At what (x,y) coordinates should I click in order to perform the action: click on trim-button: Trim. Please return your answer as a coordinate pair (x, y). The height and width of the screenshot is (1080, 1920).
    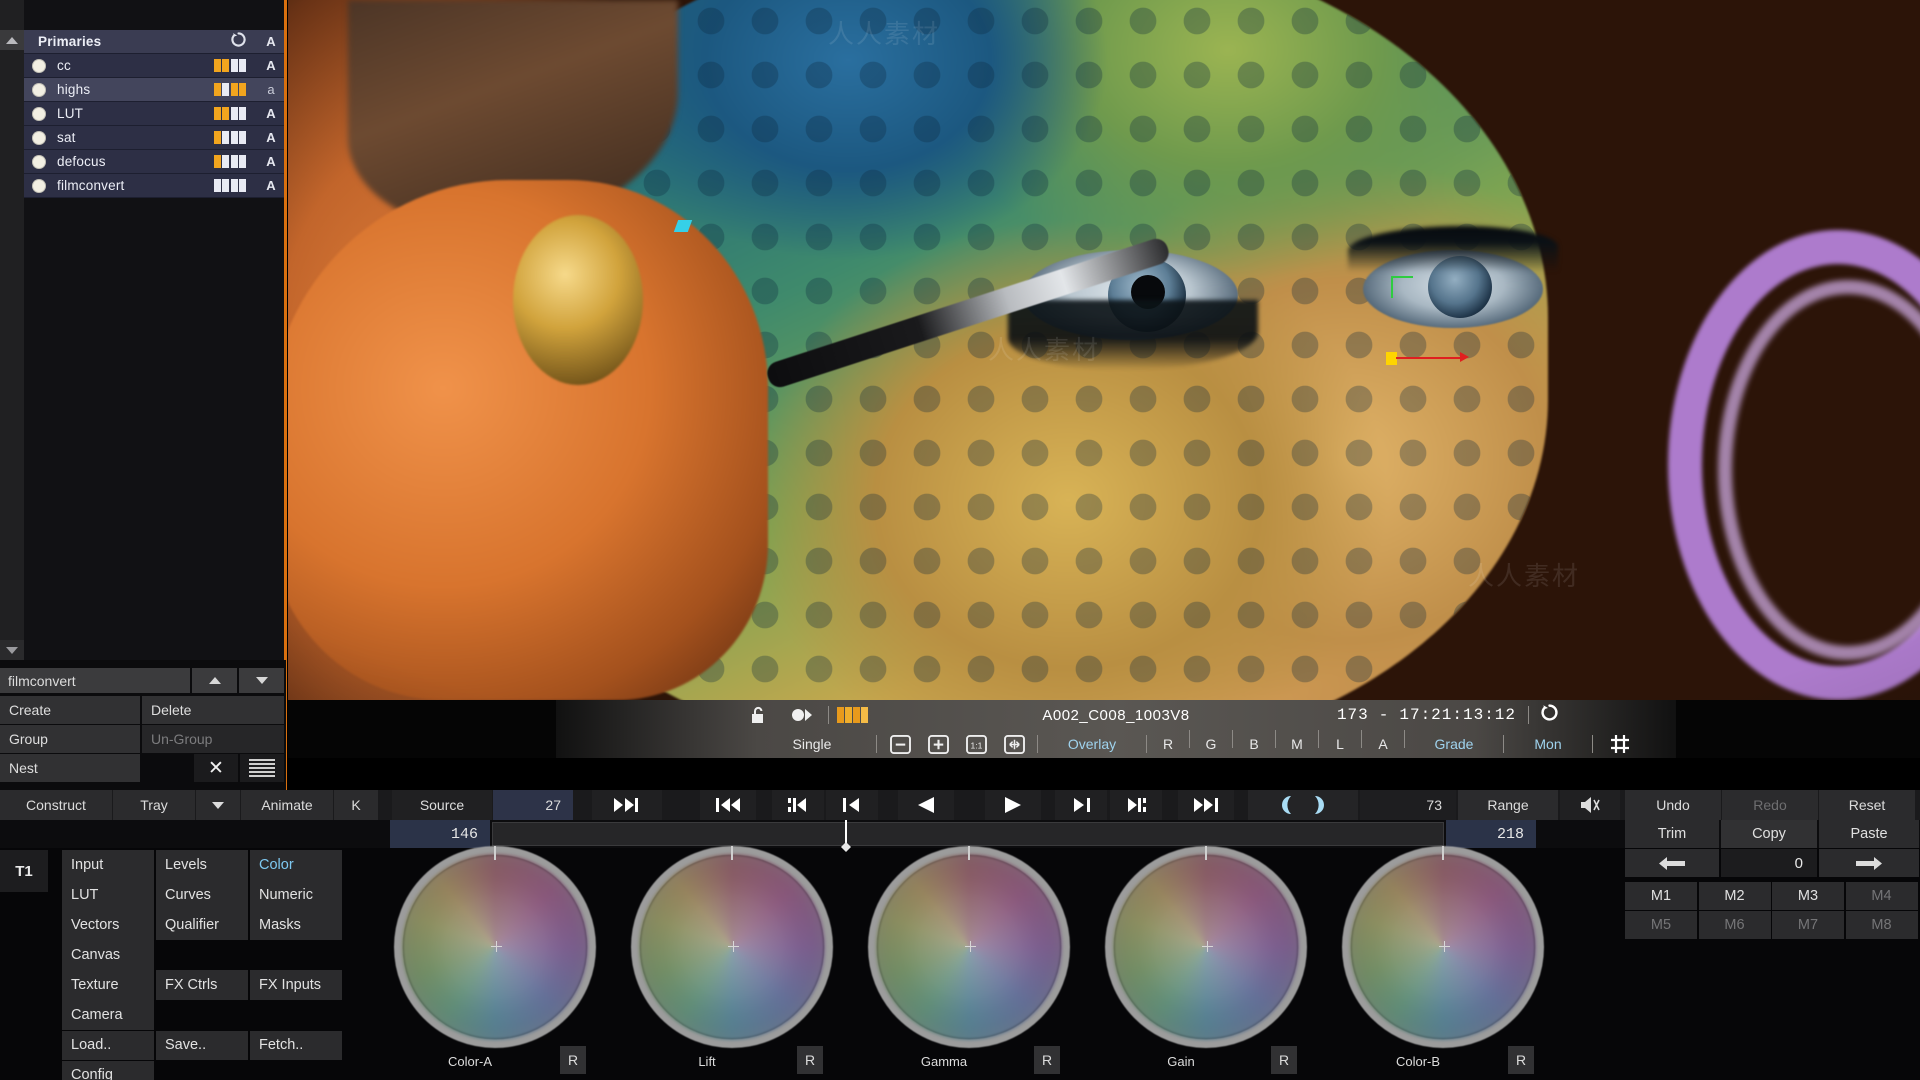
    Looking at the image, I should click on (1672, 834).